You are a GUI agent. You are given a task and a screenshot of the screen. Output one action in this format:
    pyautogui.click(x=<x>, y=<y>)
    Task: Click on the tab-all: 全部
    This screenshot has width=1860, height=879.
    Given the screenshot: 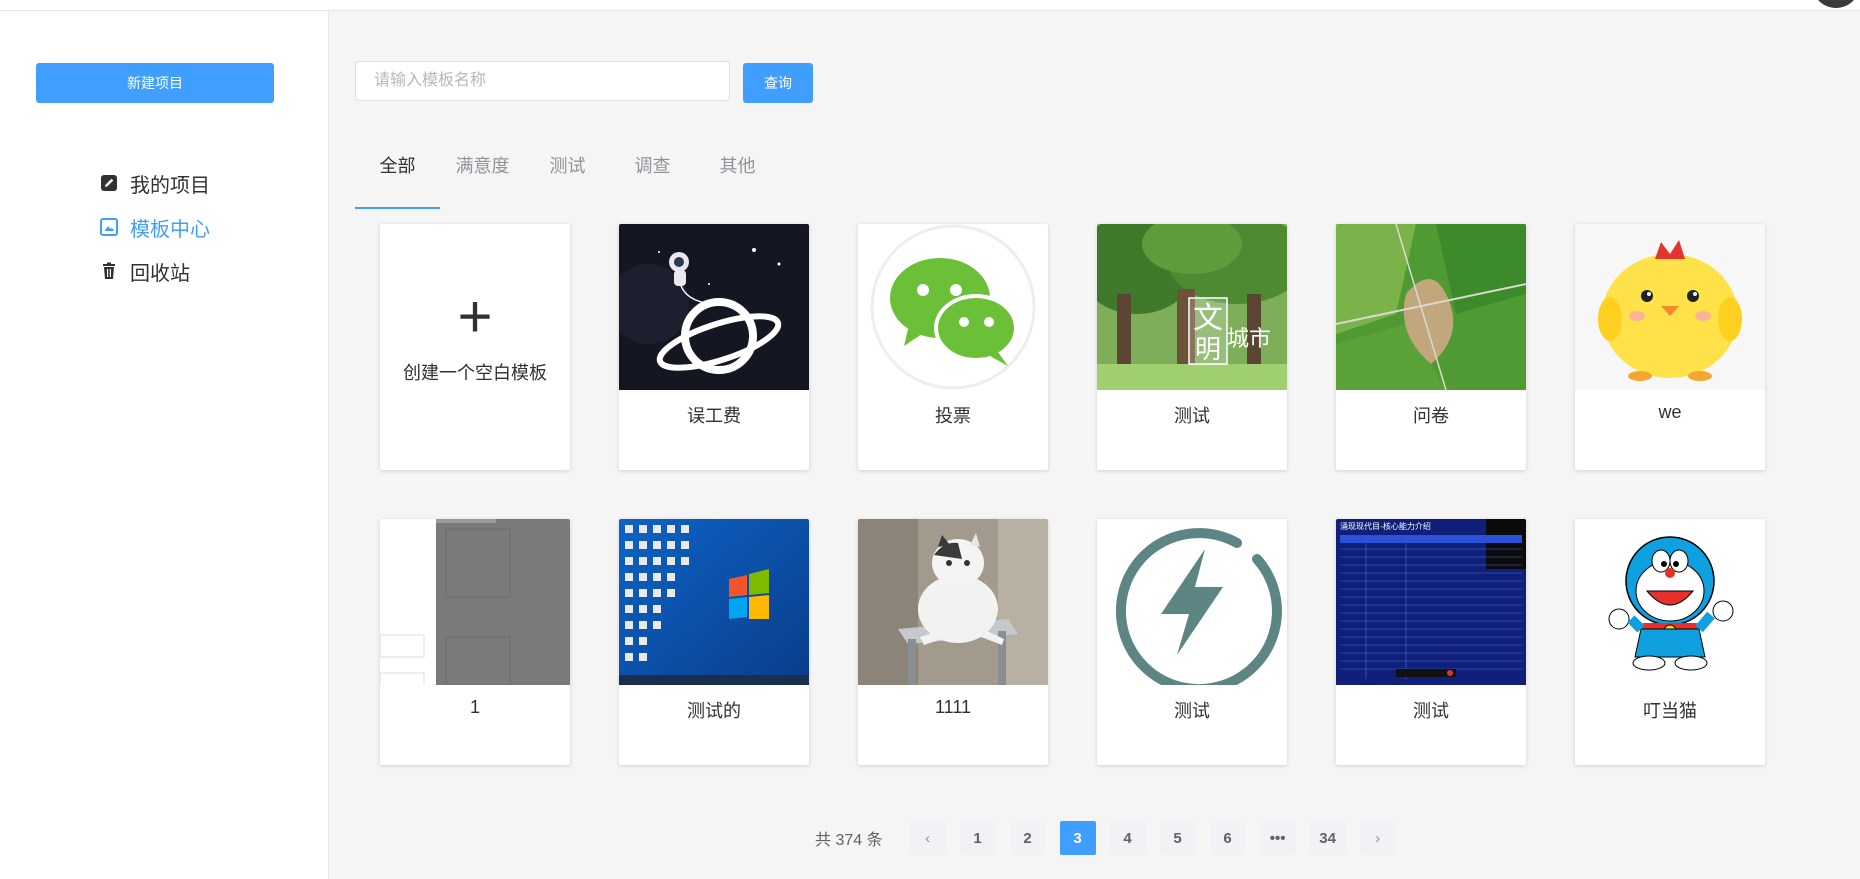 What is the action you would take?
    pyautogui.click(x=397, y=175)
    